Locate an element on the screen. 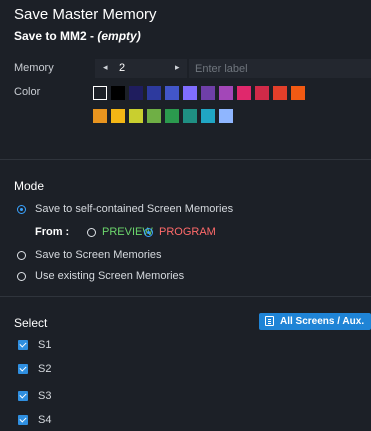 The width and height of the screenshot is (371, 431). screen-s1-checkbox is located at coordinates (23, 345).